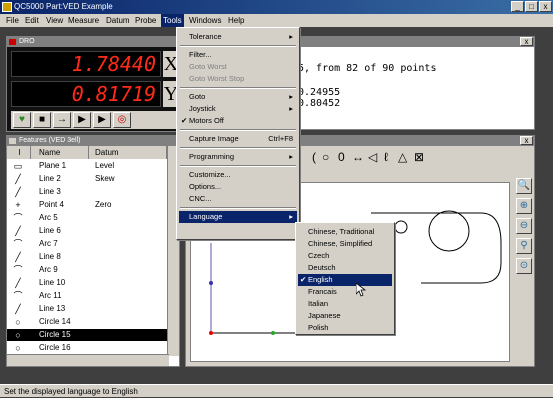 This screenshot has width=553, height=398. I want to click on dro-title-bar: DRO, so click(93, 42).